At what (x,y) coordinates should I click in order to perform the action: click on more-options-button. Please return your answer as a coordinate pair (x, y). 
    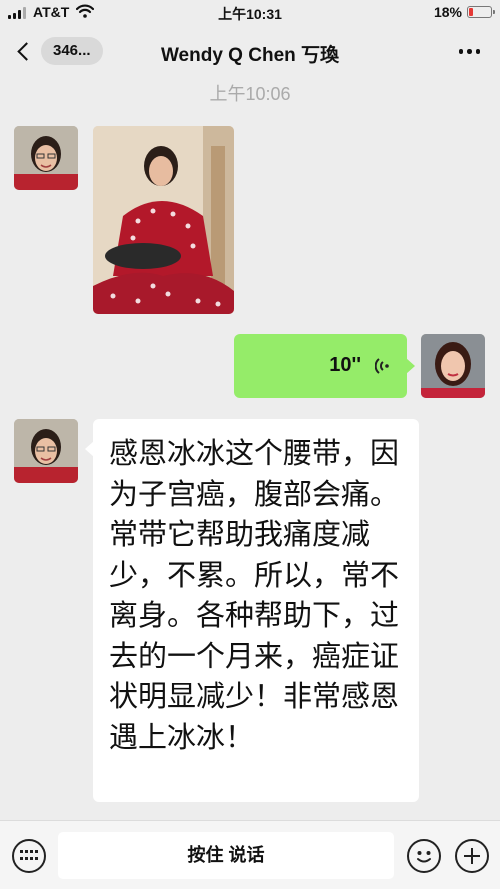
    Looking at the image, I should click on (469, 51).